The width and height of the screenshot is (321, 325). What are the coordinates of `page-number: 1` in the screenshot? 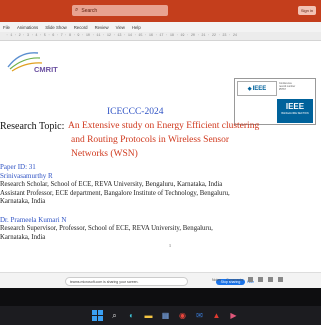 It's located at (170, 245).